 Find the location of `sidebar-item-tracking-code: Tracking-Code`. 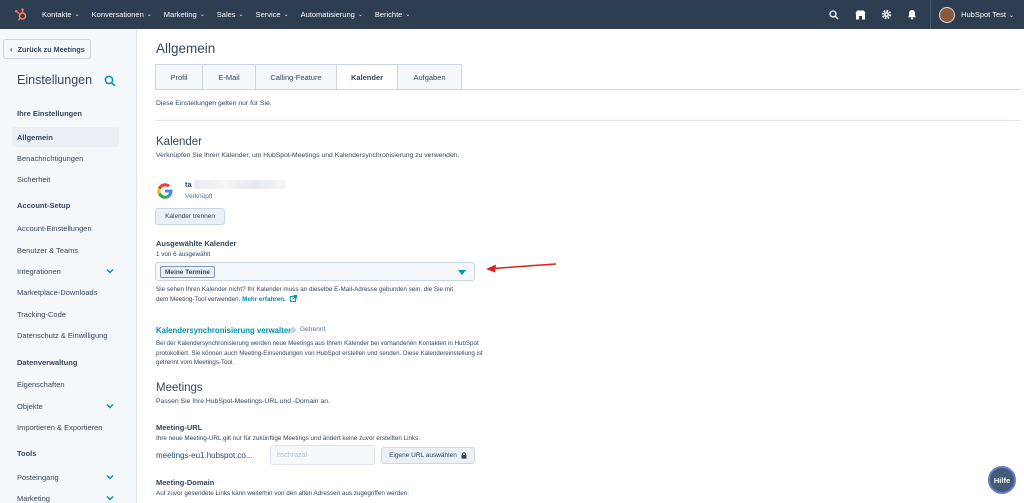

sidebar-item-tracking-code: Tracking-Code is located at coordinates (65, 314).